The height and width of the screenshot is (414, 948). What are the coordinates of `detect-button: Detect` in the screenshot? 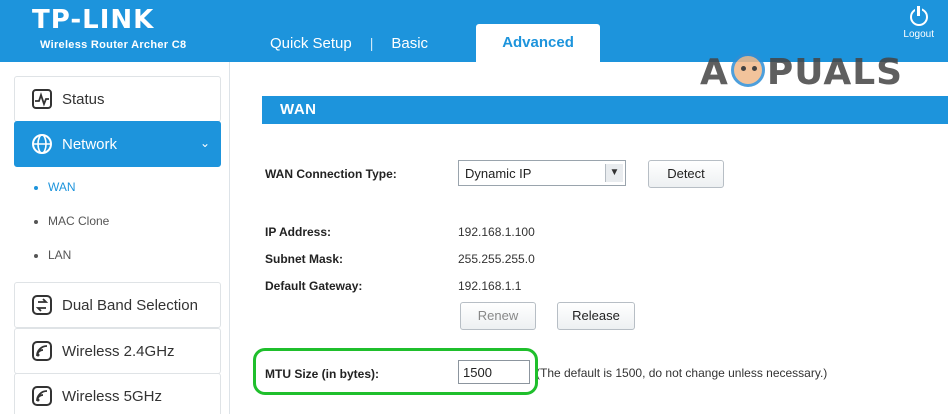 It's located at (686, 174).